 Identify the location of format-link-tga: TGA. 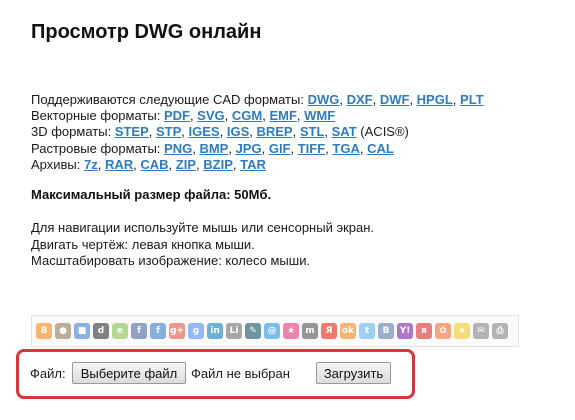
(345, 148).